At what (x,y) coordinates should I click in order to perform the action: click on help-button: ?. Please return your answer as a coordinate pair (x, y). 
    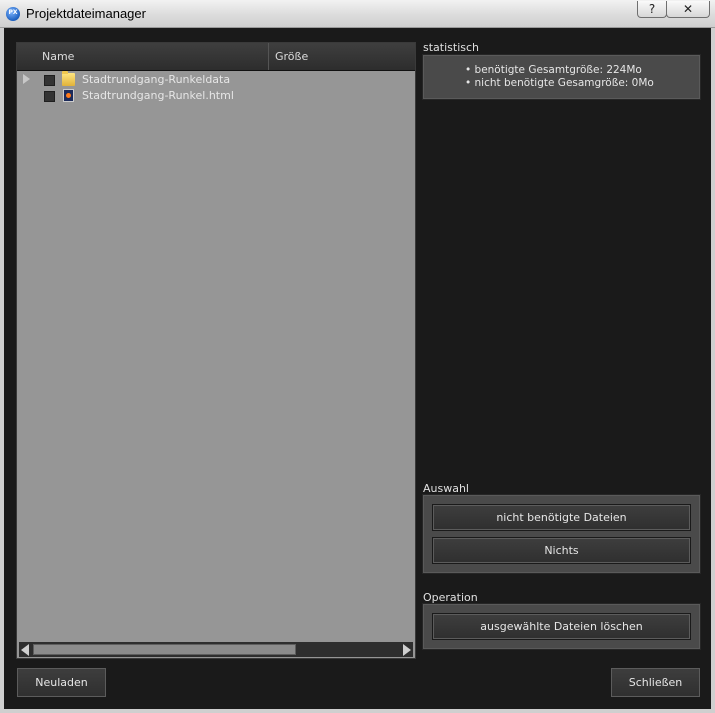
    Looking at the image, I should click on (652, 9).